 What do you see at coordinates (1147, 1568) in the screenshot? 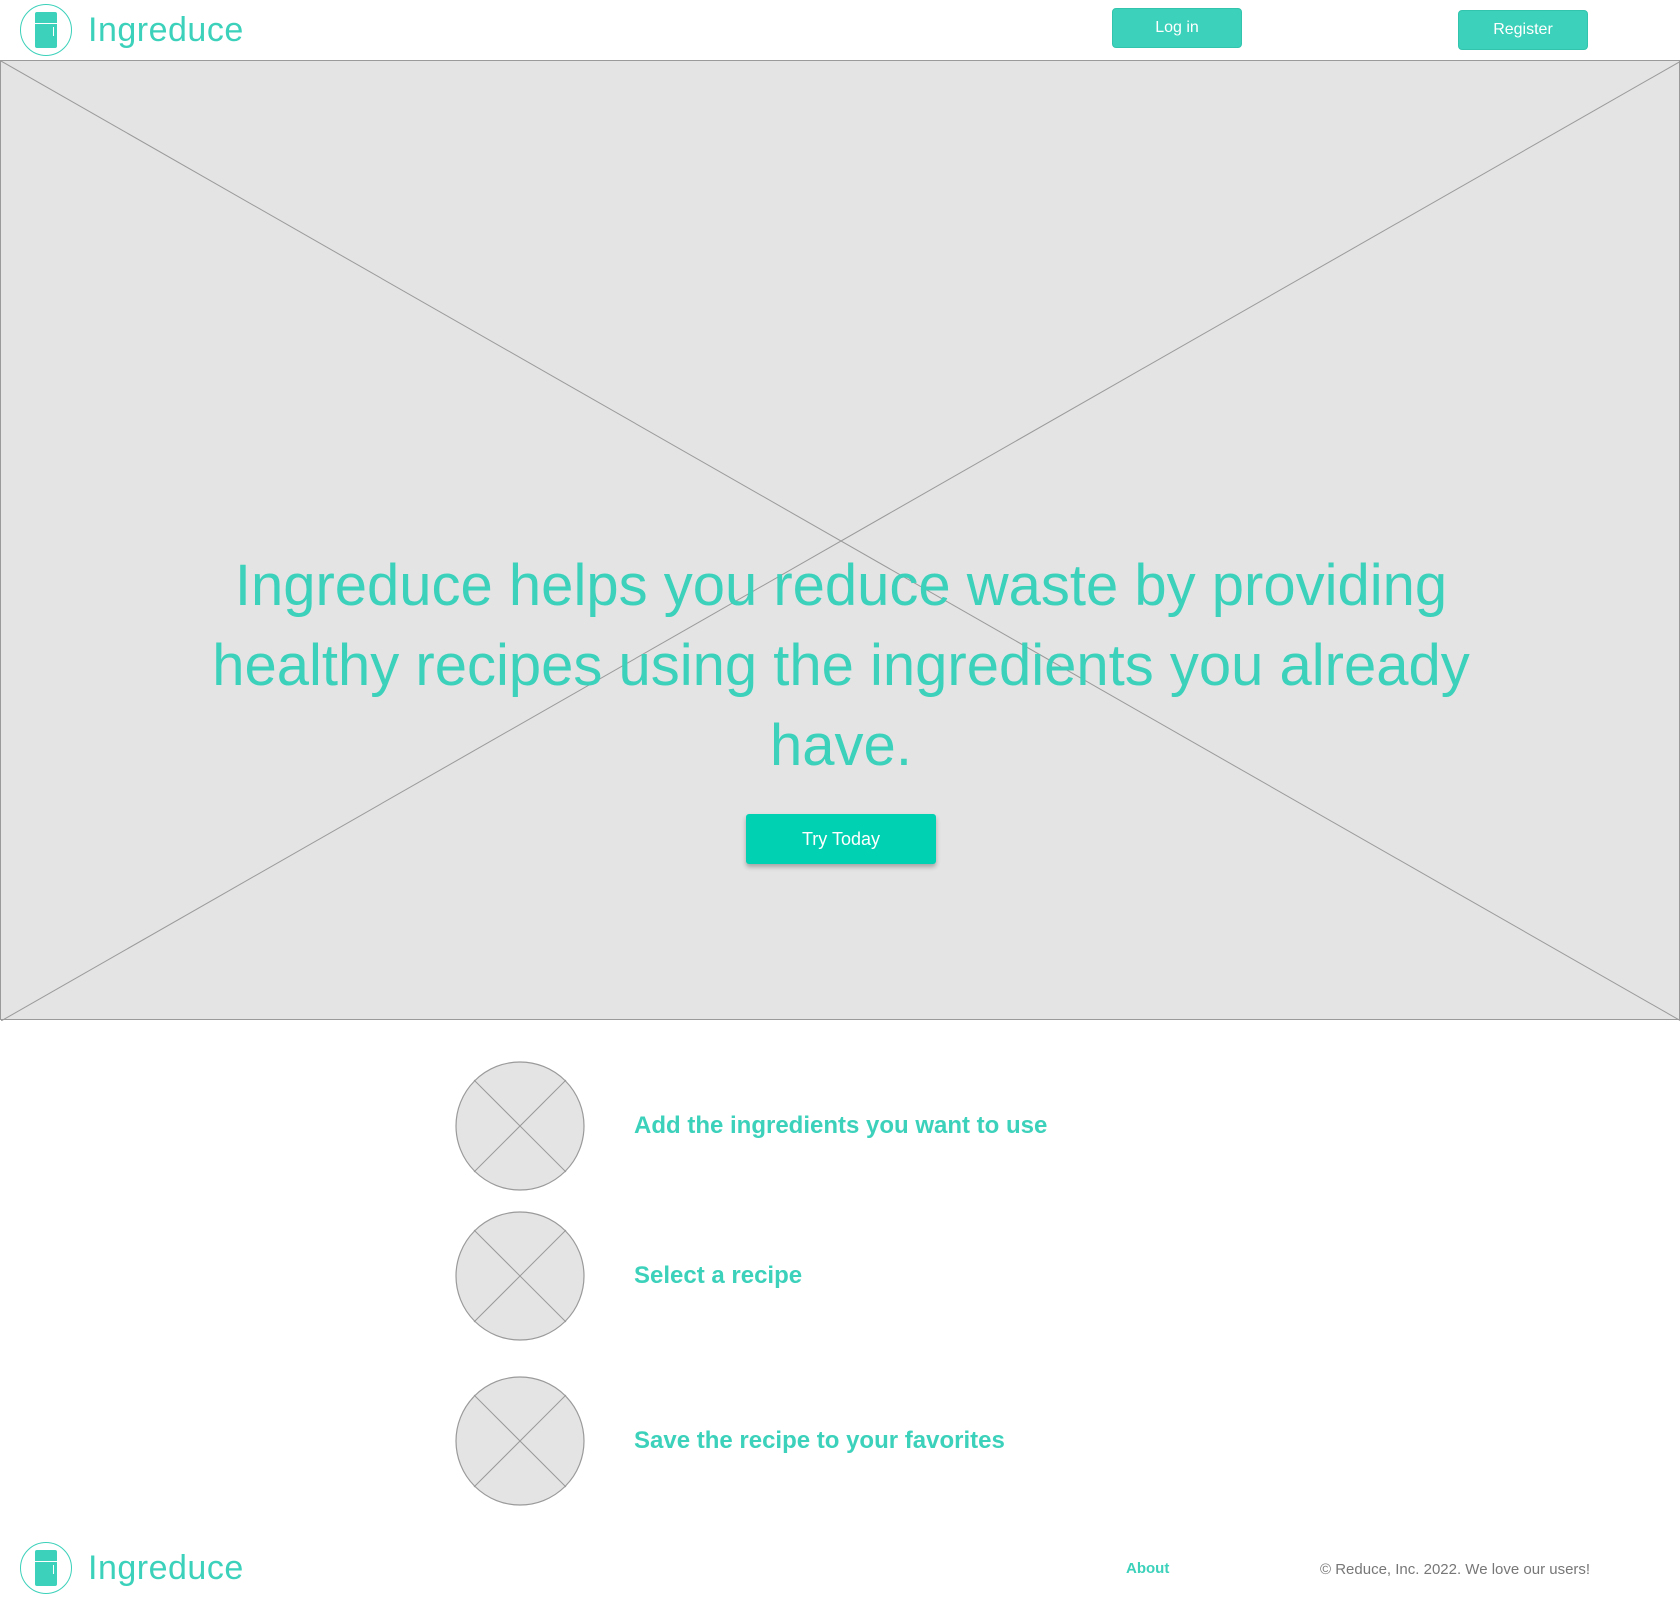
I see `about-link: About` at bounding box center [1147, 1568].